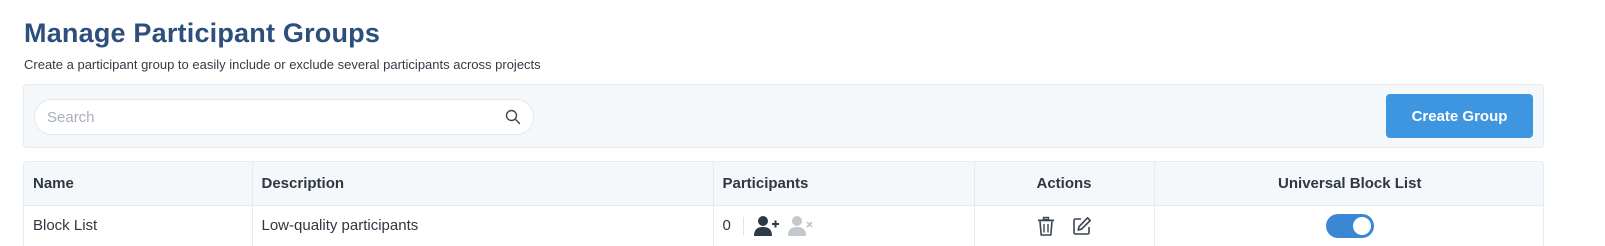  Describe the element at coordinates (1361, 225) in the screenshot. I see `toggle-knob` at that location.